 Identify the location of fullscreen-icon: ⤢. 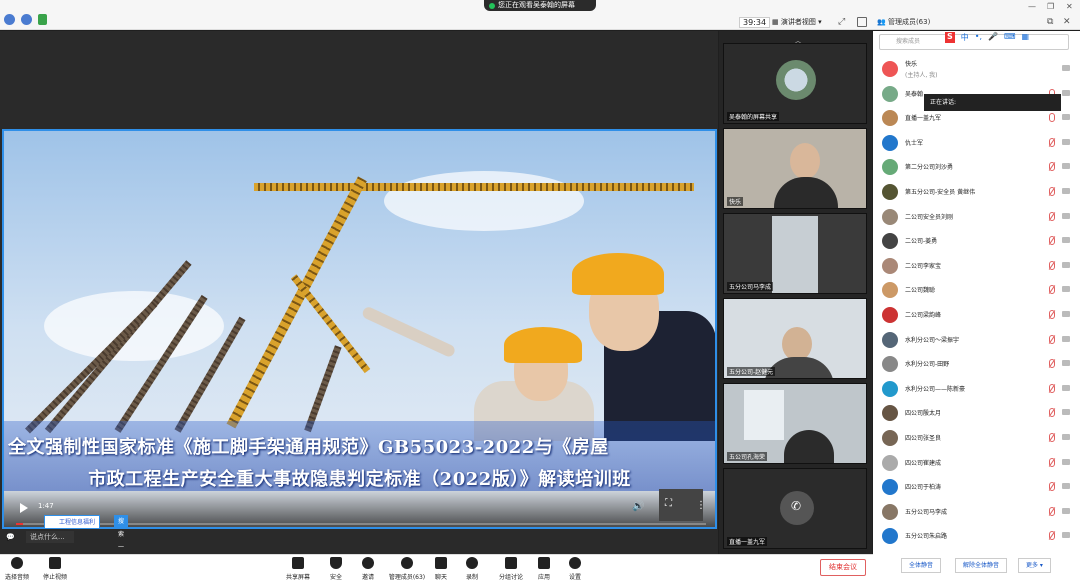
(841, 22).